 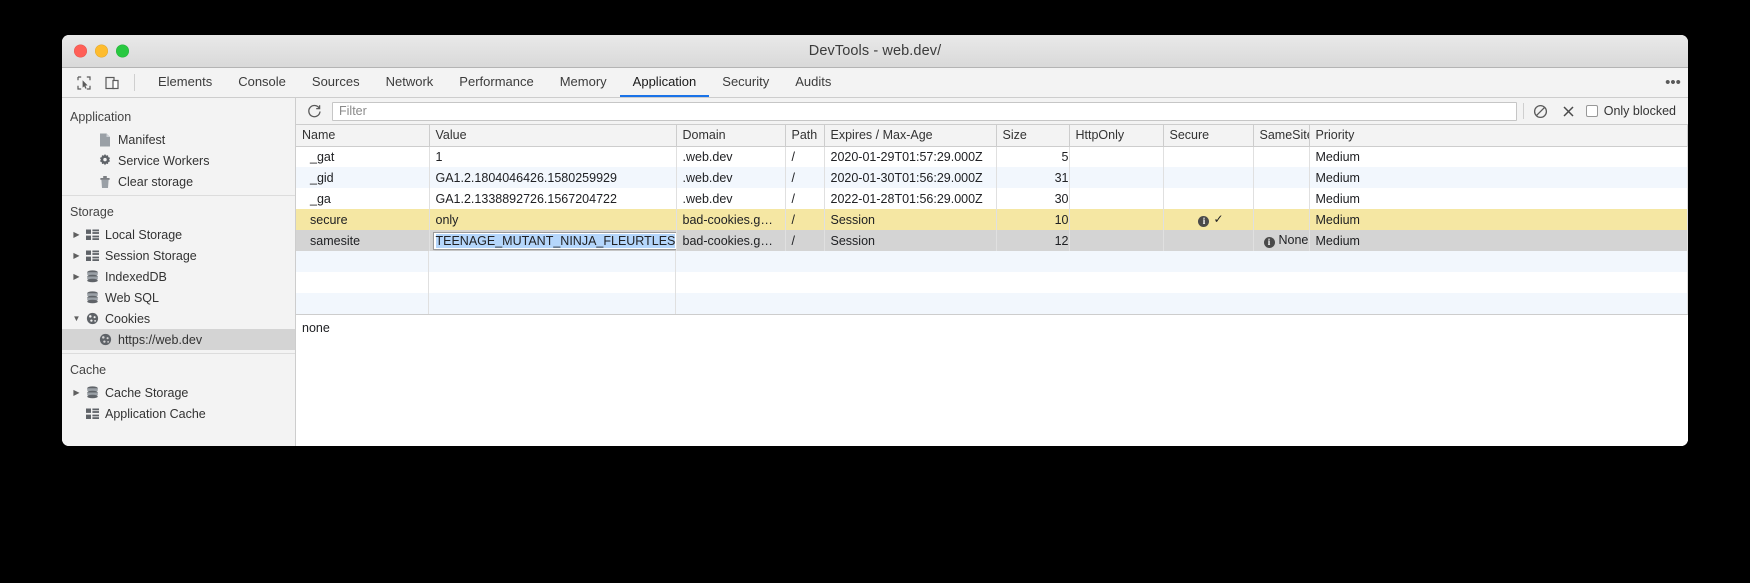 What do you see at coordinates (80, 51) in the screenshot?
I see `close-window-button` at bounding box center [80, 51].